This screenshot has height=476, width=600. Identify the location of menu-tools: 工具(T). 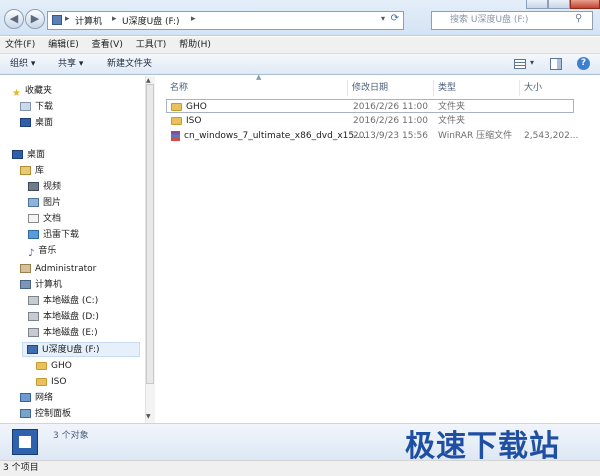
(151, 45).